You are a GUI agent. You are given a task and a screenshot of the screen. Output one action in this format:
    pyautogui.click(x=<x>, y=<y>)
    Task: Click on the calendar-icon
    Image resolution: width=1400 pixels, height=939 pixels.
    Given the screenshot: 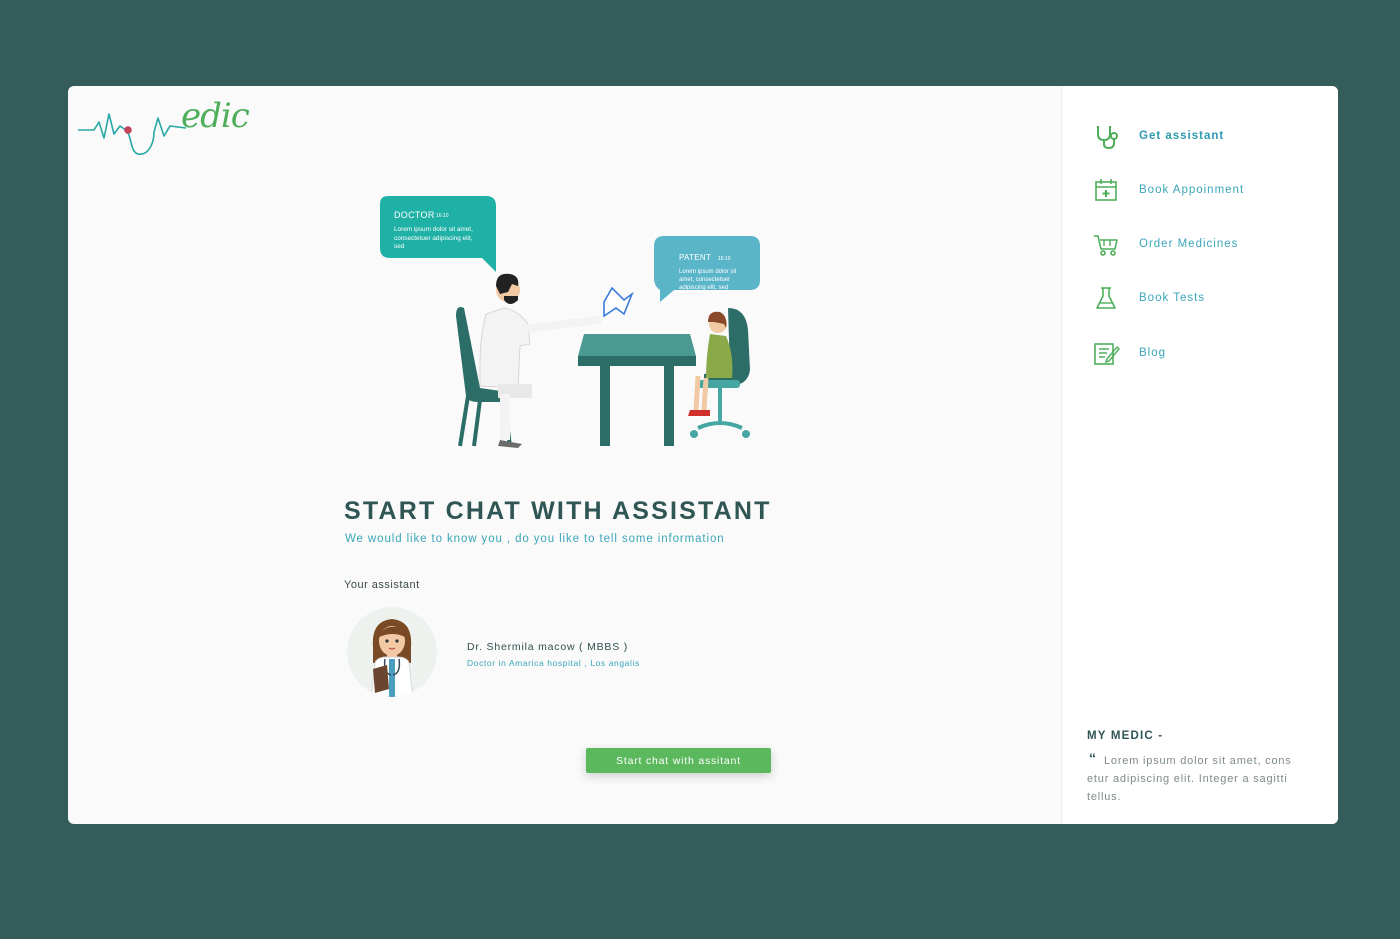 What is the action you would take?
    pyautogui.click(x=1106, y=190)
    